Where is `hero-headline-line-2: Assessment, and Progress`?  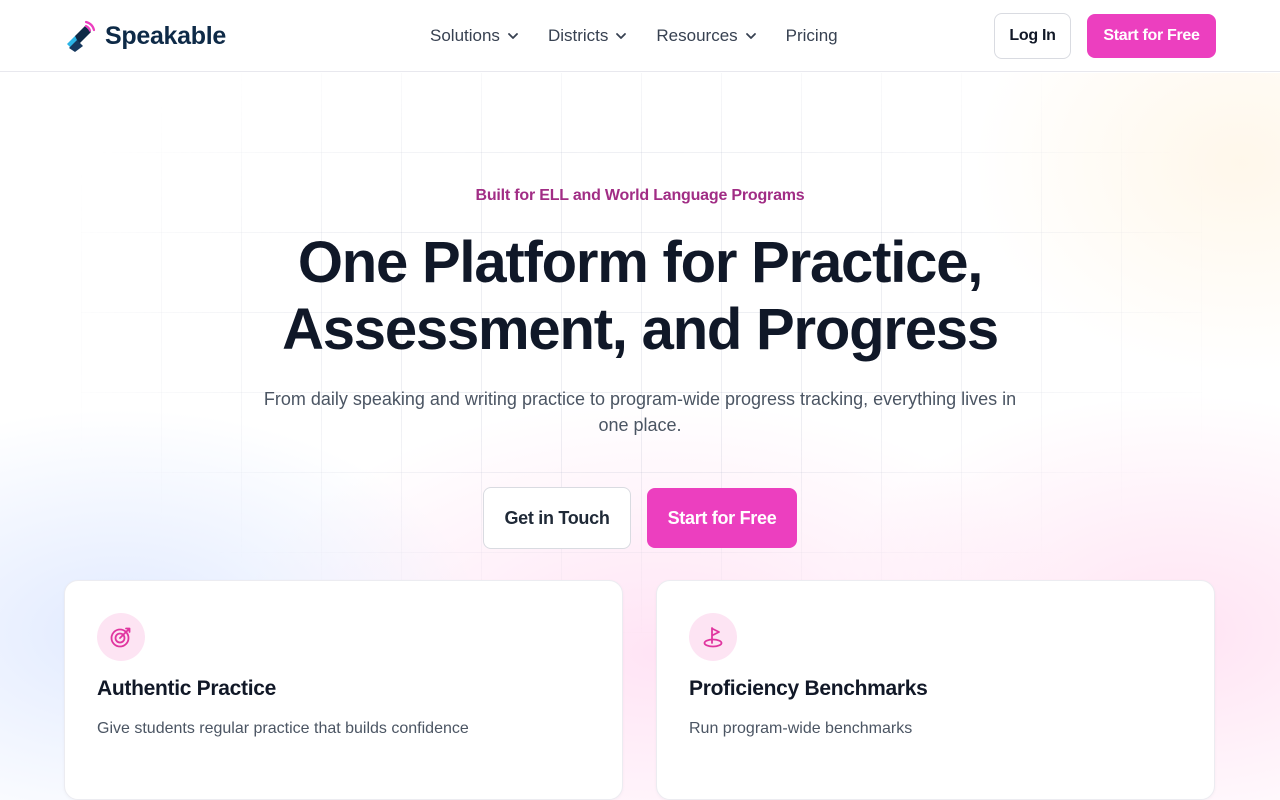 hero-headline-line-2: Assessment, and Progress is located at coordinates (640, 329).